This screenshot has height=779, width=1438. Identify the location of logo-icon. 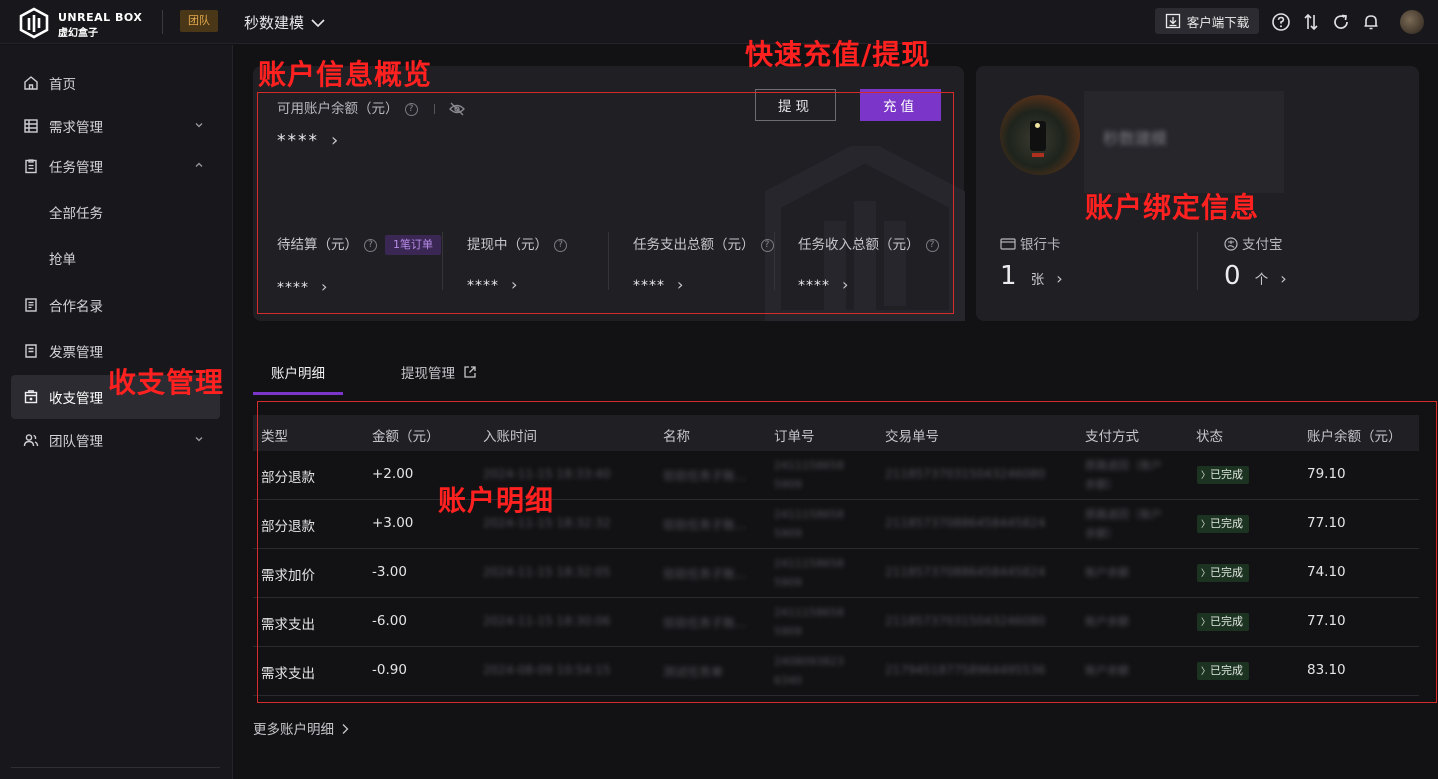
(34, 23).